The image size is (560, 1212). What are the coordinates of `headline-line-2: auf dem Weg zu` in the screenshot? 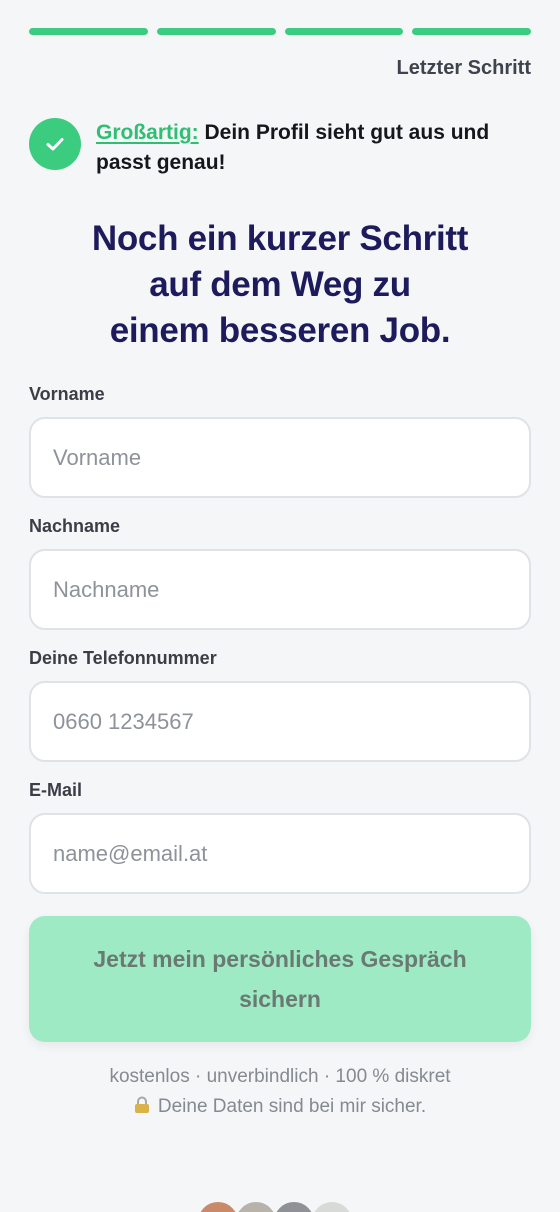 It's located at (280, 284).